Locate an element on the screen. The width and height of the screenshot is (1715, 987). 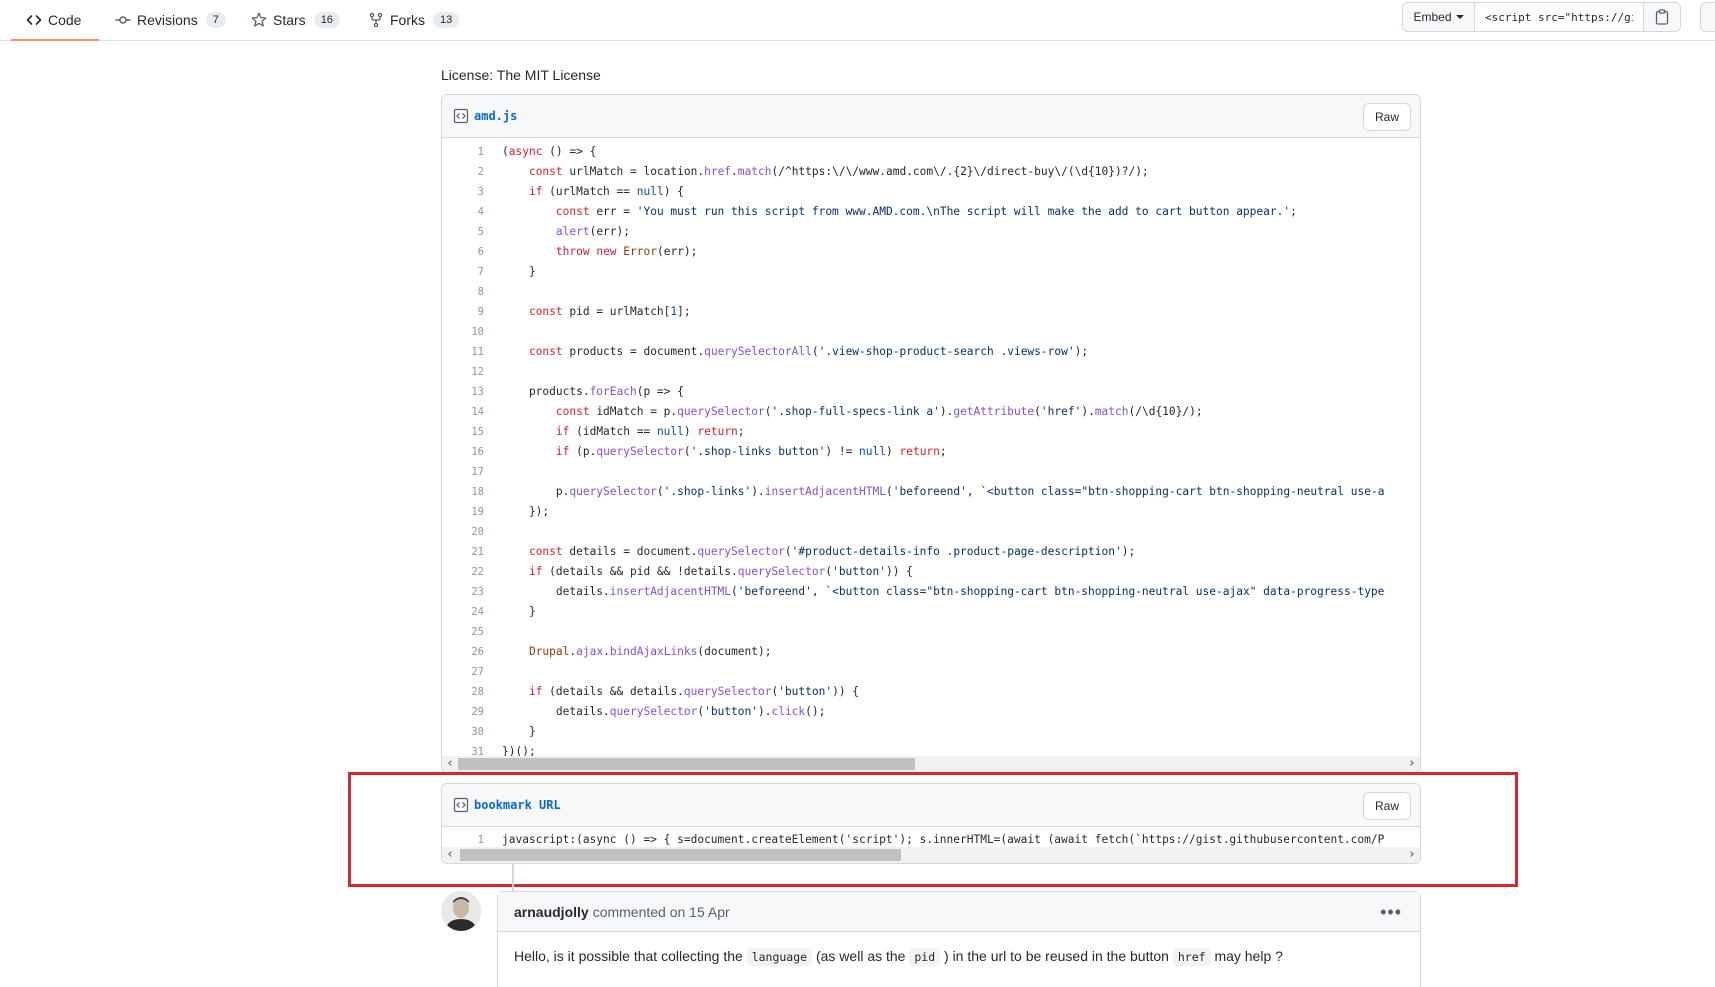
line-number: 8 is located at coordinates (463, 292).